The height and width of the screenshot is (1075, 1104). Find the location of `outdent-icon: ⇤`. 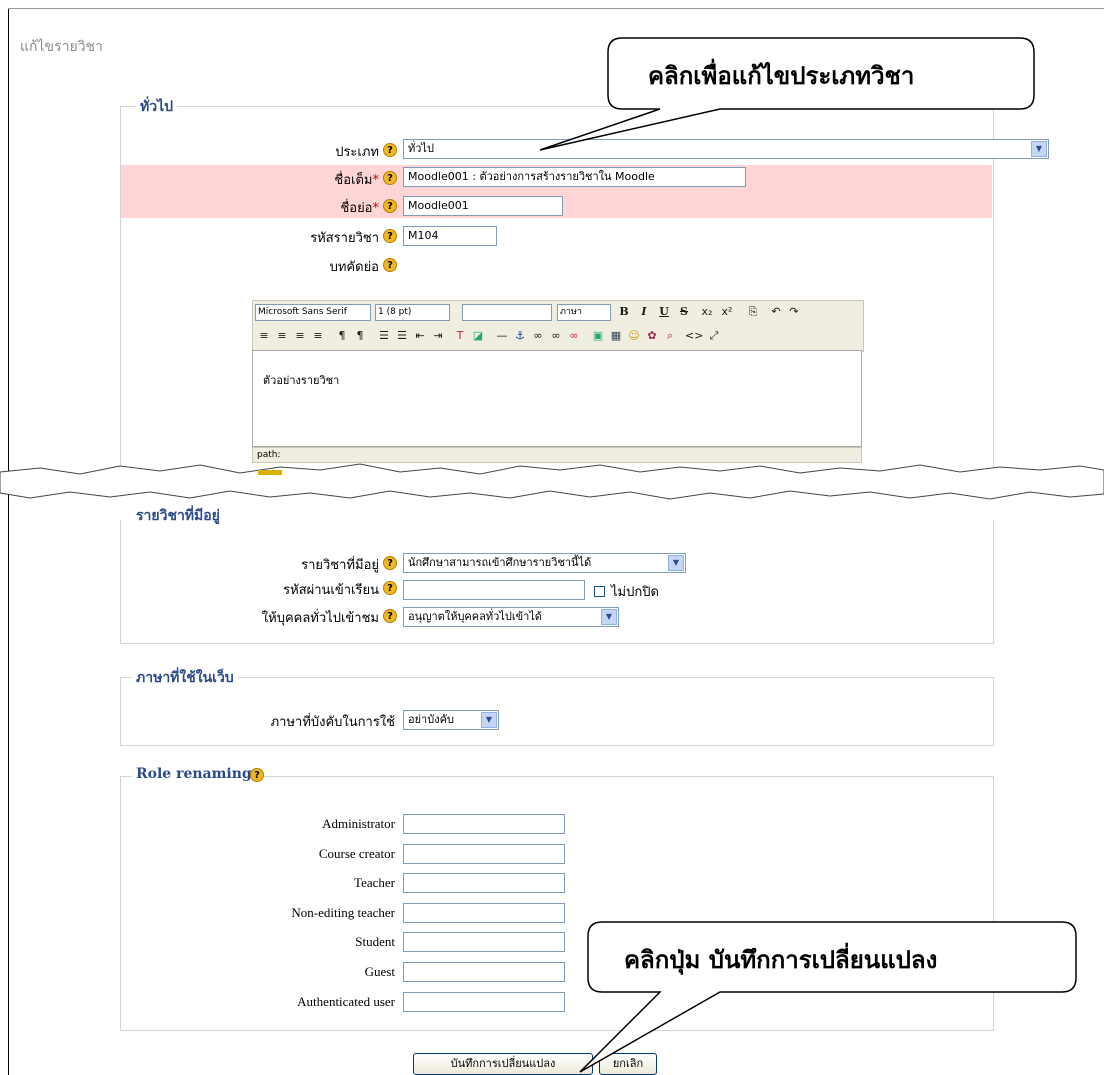

outdent-icon: ⇤ is located at coordinates (420, 336).